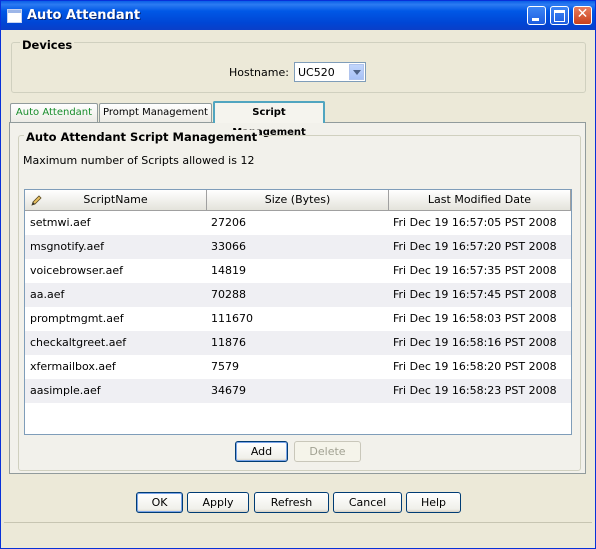  What do you see at coordinates (559, 15) in the screenshot?
I see `maximize-button` at bounding box center [559, 15].